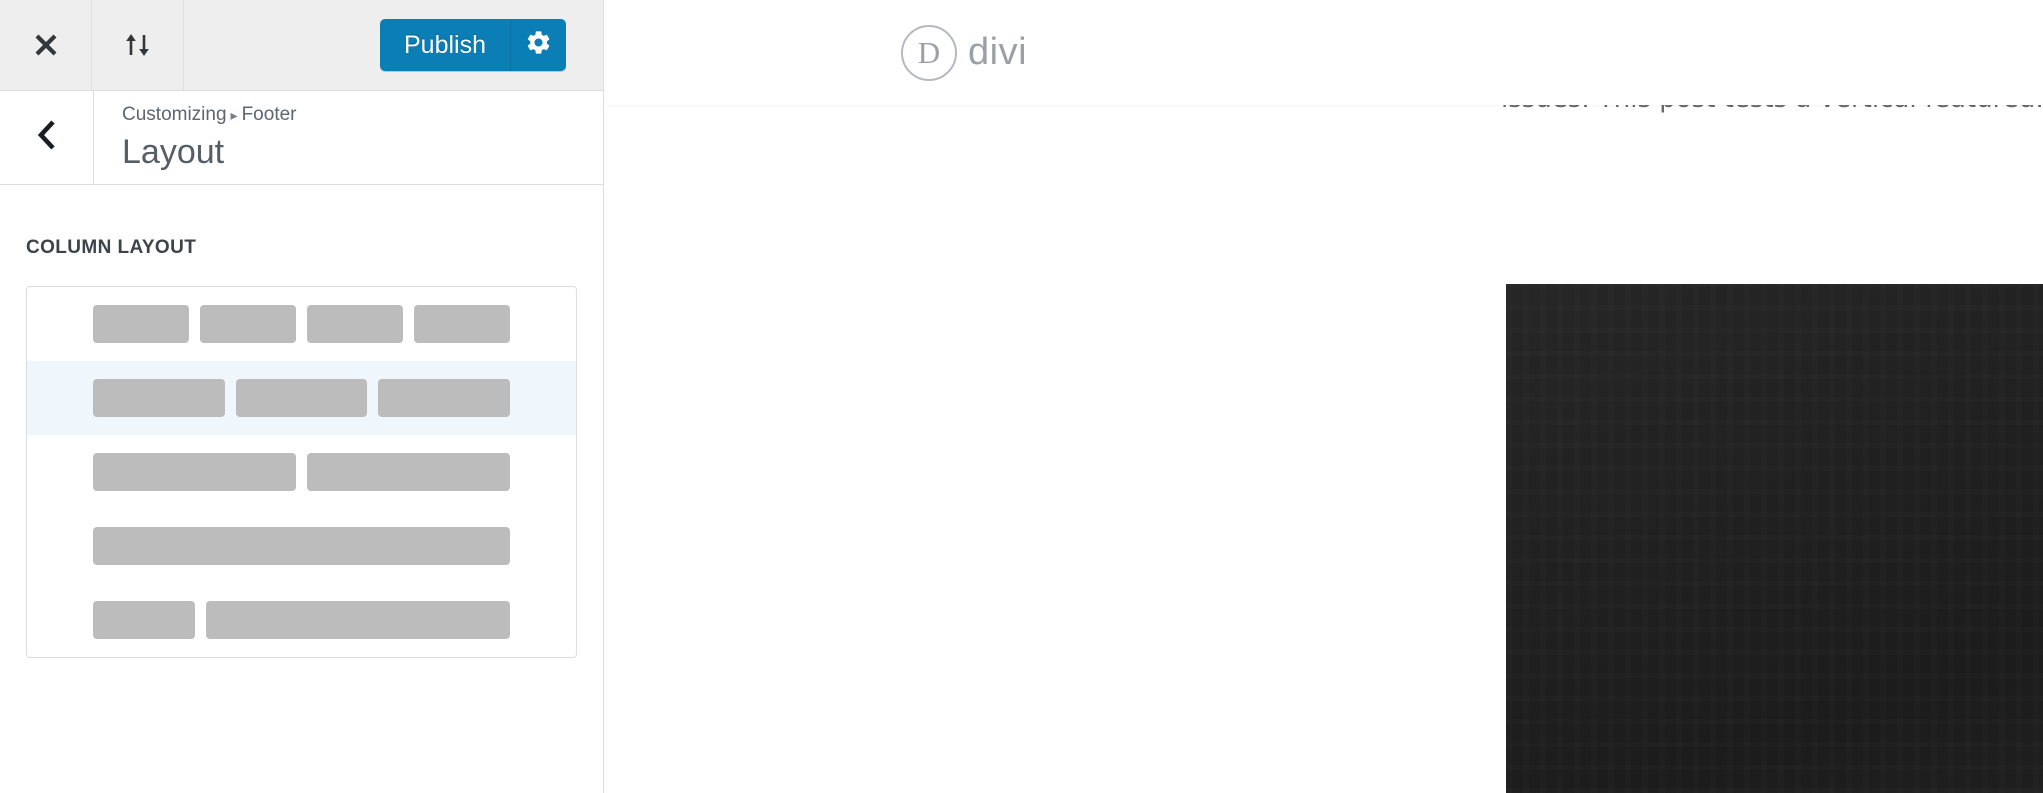 This screenshot has width=2043, height=793. I want to click on section-label-column-layout: COLUMN LAYOUT, so click(111, 247).